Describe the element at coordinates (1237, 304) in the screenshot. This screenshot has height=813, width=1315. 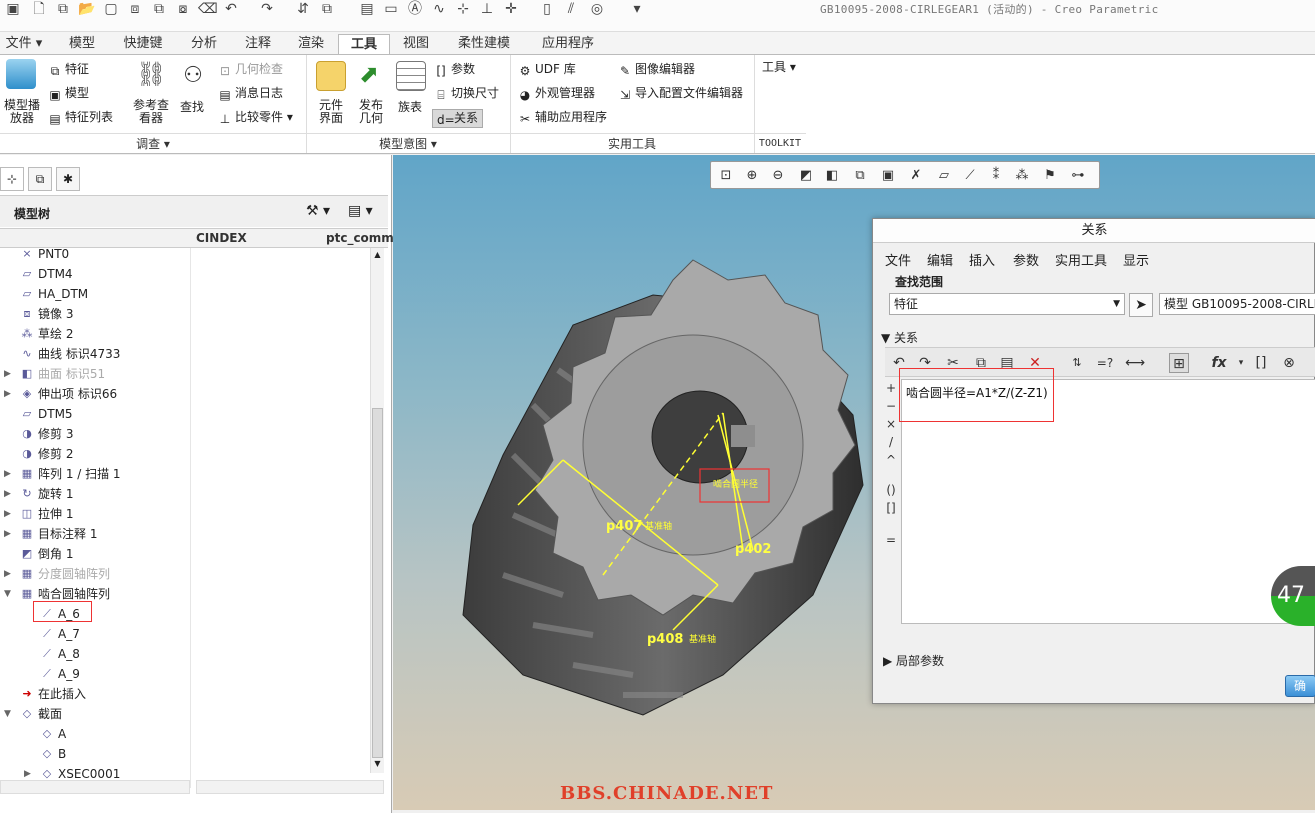
I see `model-select: 模型 GB10095-2008-CIRLEC` at that location.